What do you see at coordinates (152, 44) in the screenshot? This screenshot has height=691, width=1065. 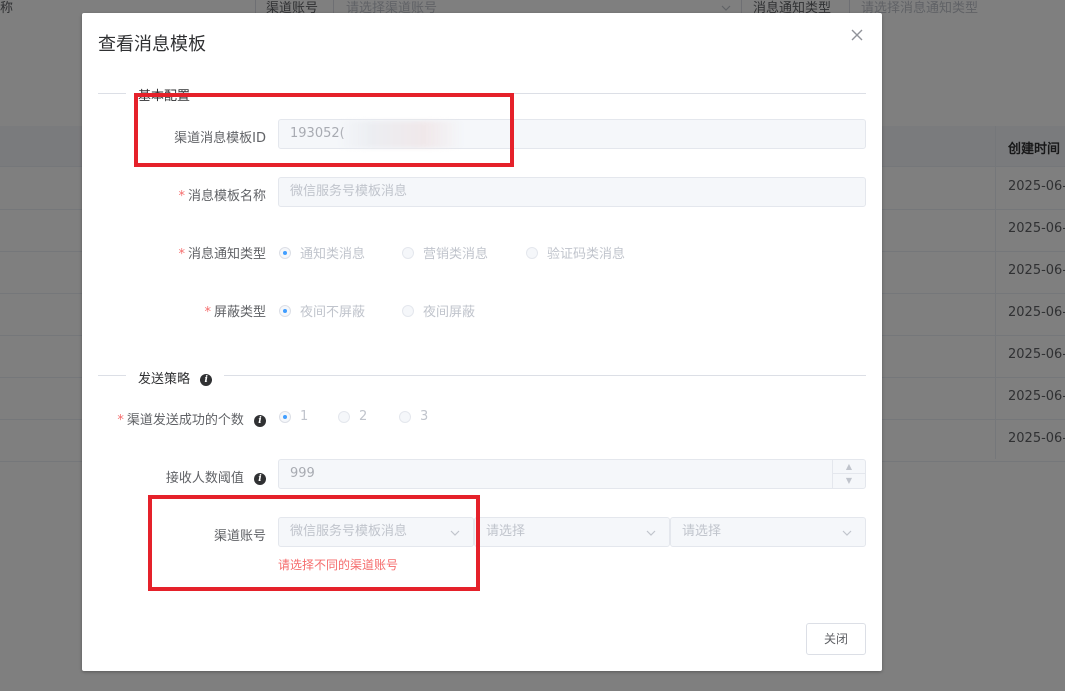 I see `dialog-title: 查看消息模板` at bounding box center [152, 44].